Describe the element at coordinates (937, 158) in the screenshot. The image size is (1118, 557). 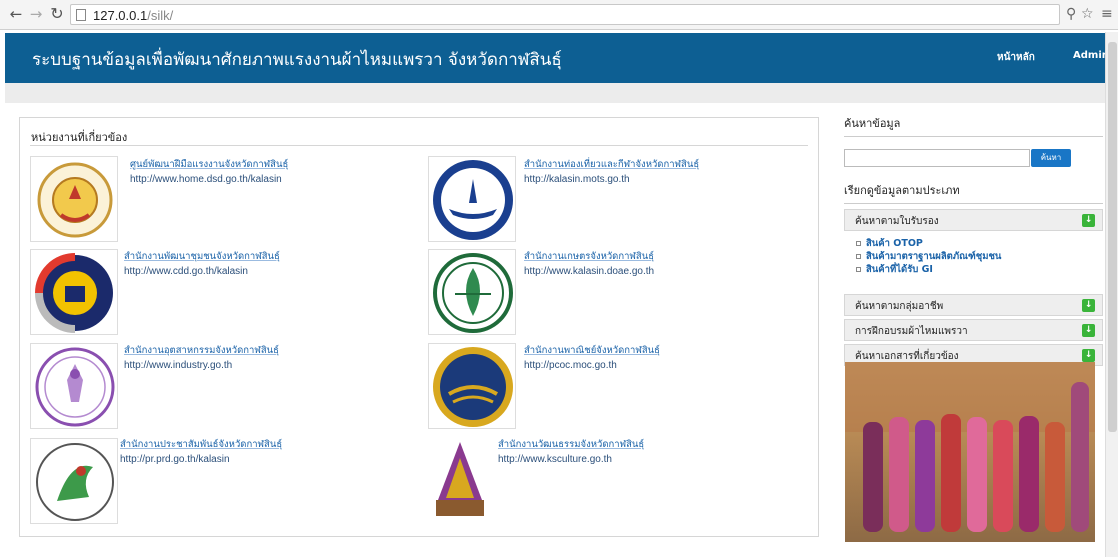
I see `search-input` at that location.